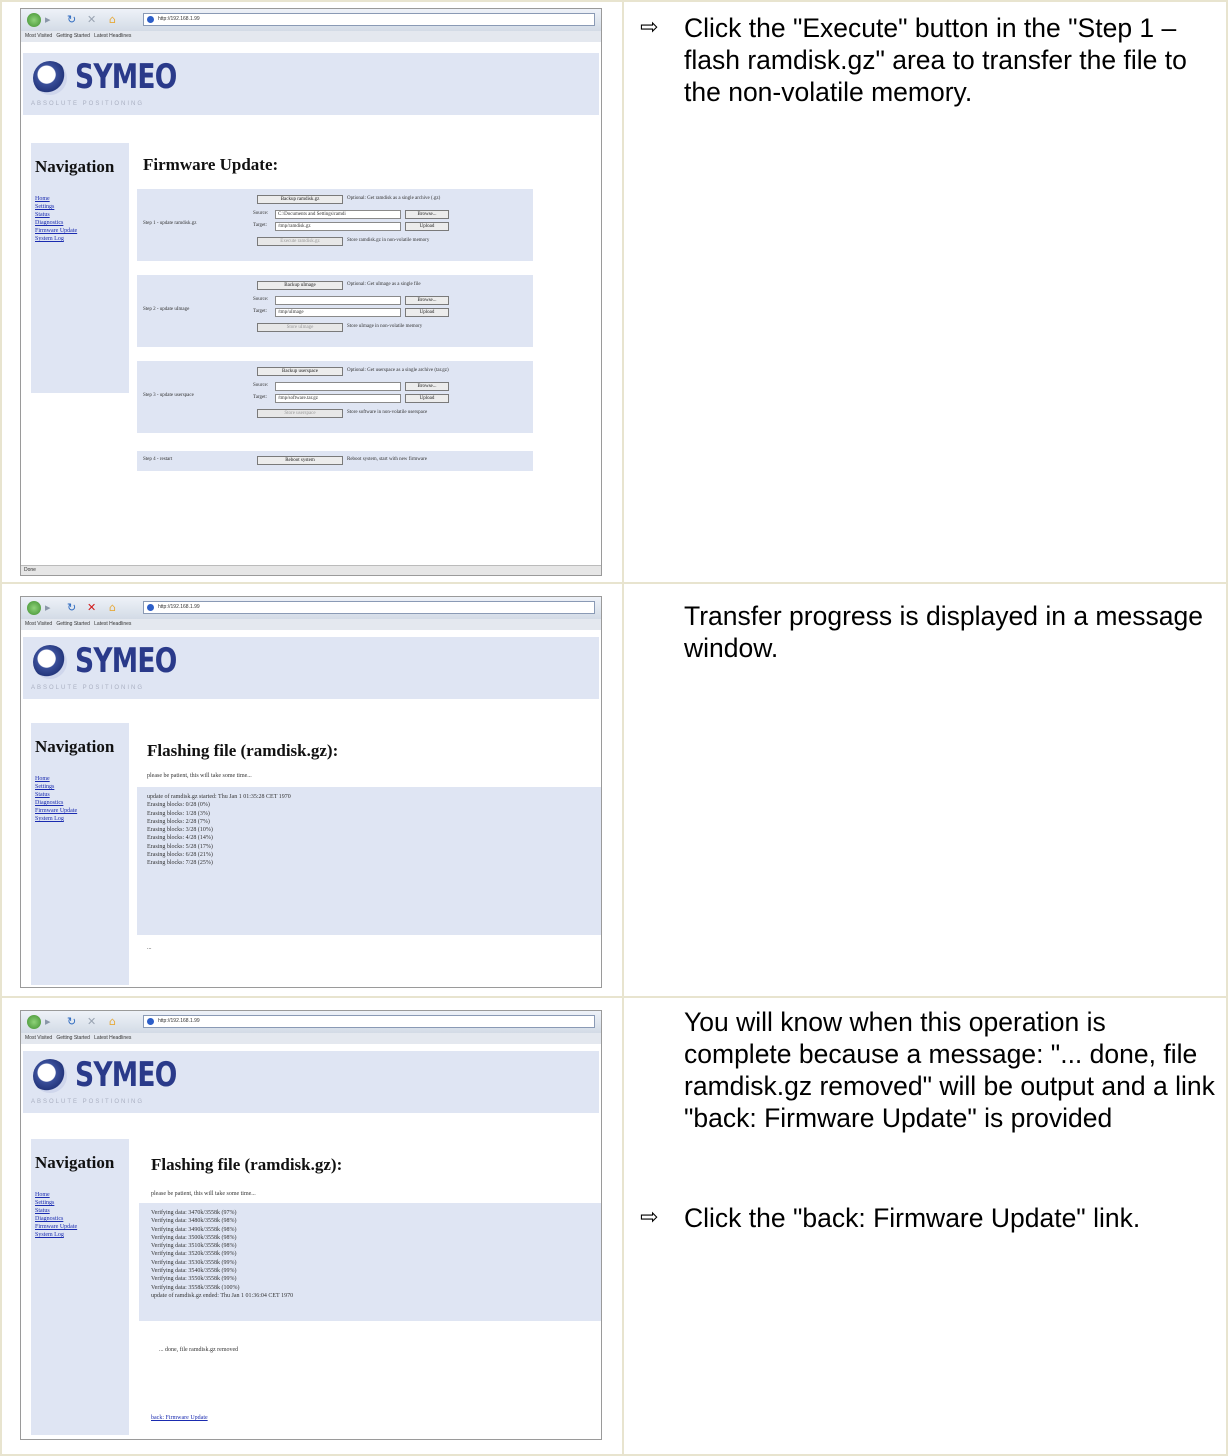 This screenshot has width=1228, height=1456. Describe the element at coordinates (338, 226) in the screenshot. I see `target-input: /tmp/ramdisk.gz` at that location.